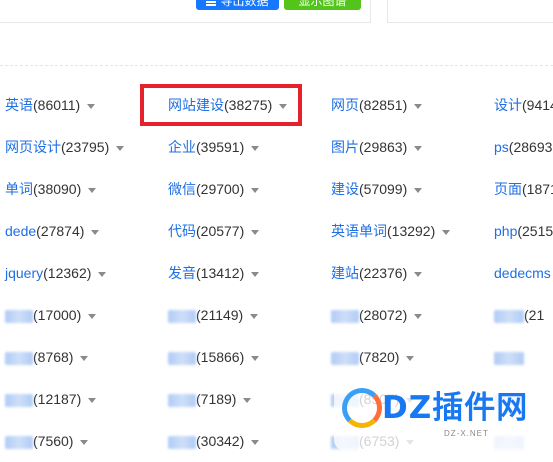 The height and width of the screenshot is (462, 553). What do you see at coordinates (220, 441) in the screenshot?
I see `keyword-count: (30342)` at bounding box center [220, 441].